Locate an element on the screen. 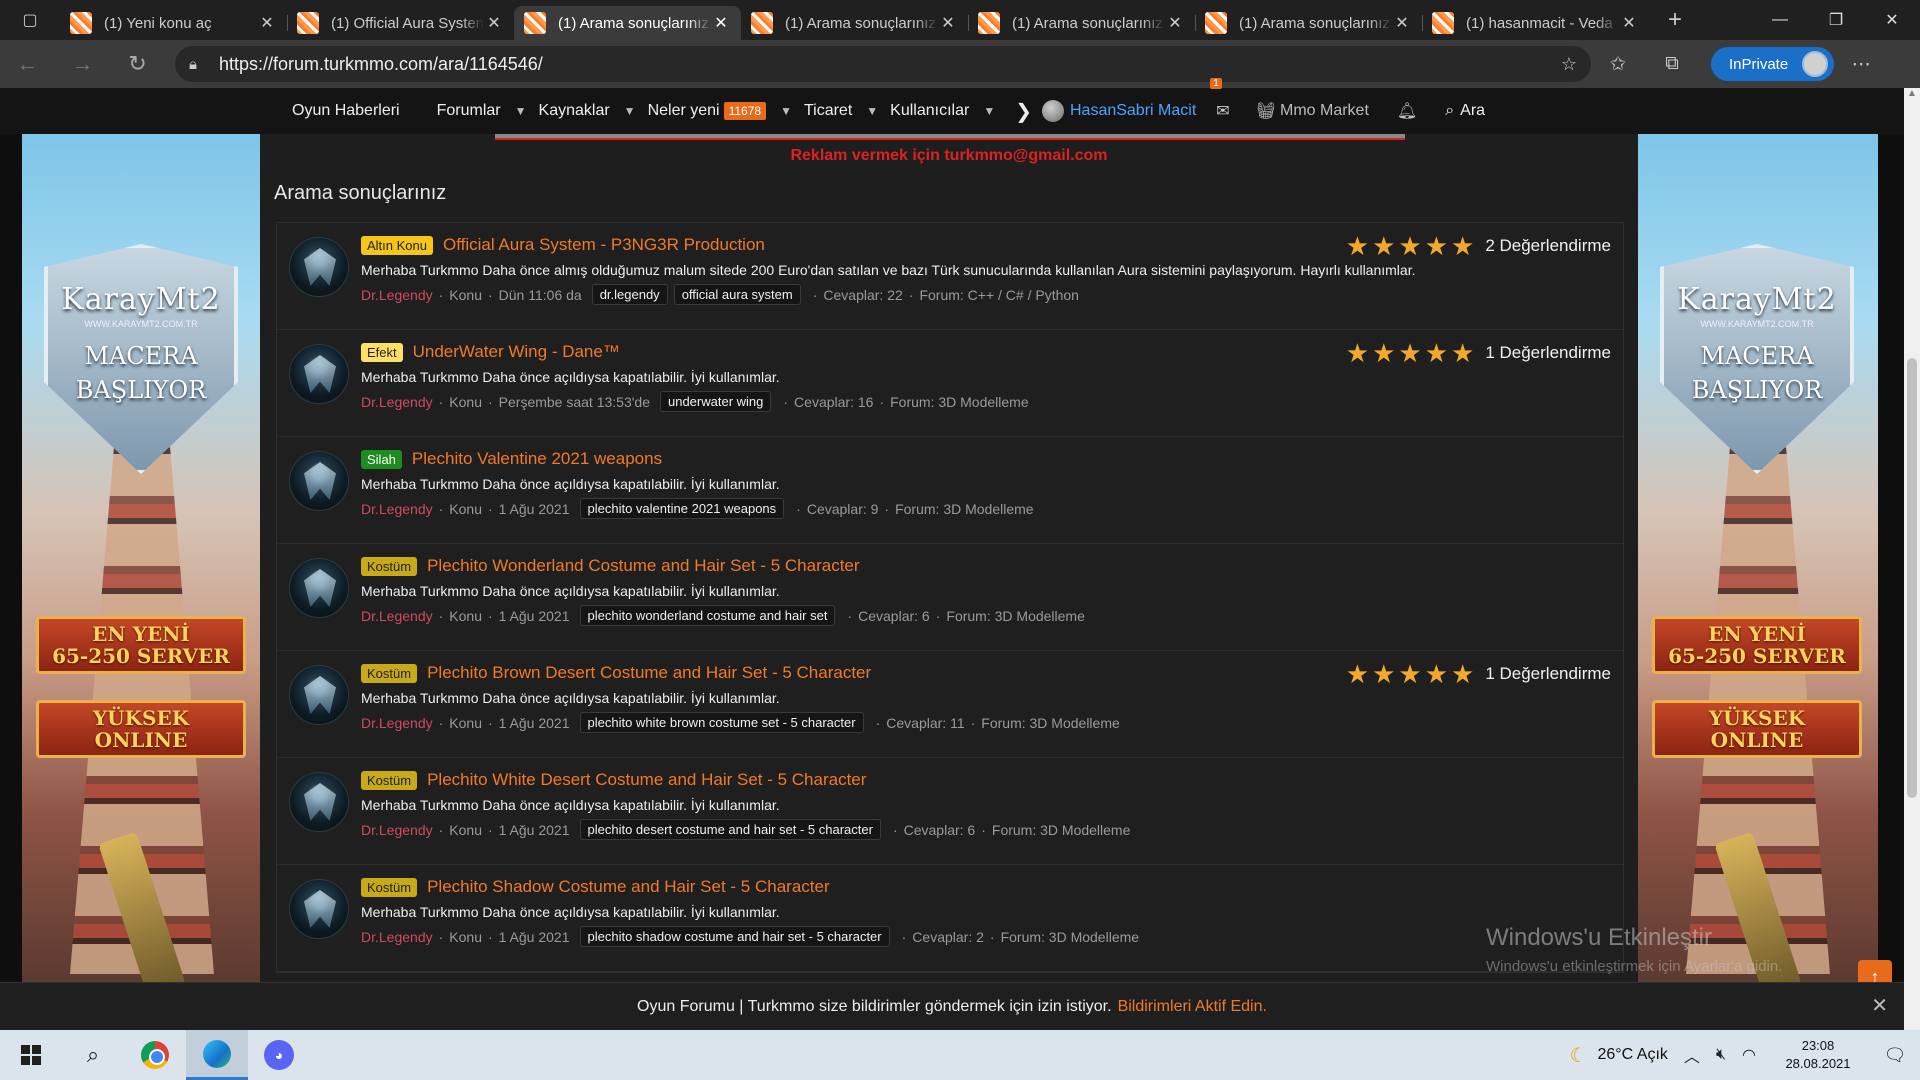 The width and height of the screenshot is (1920, 1080). weather-text: 26°C Açık is located at coordinates (1632, 1055).